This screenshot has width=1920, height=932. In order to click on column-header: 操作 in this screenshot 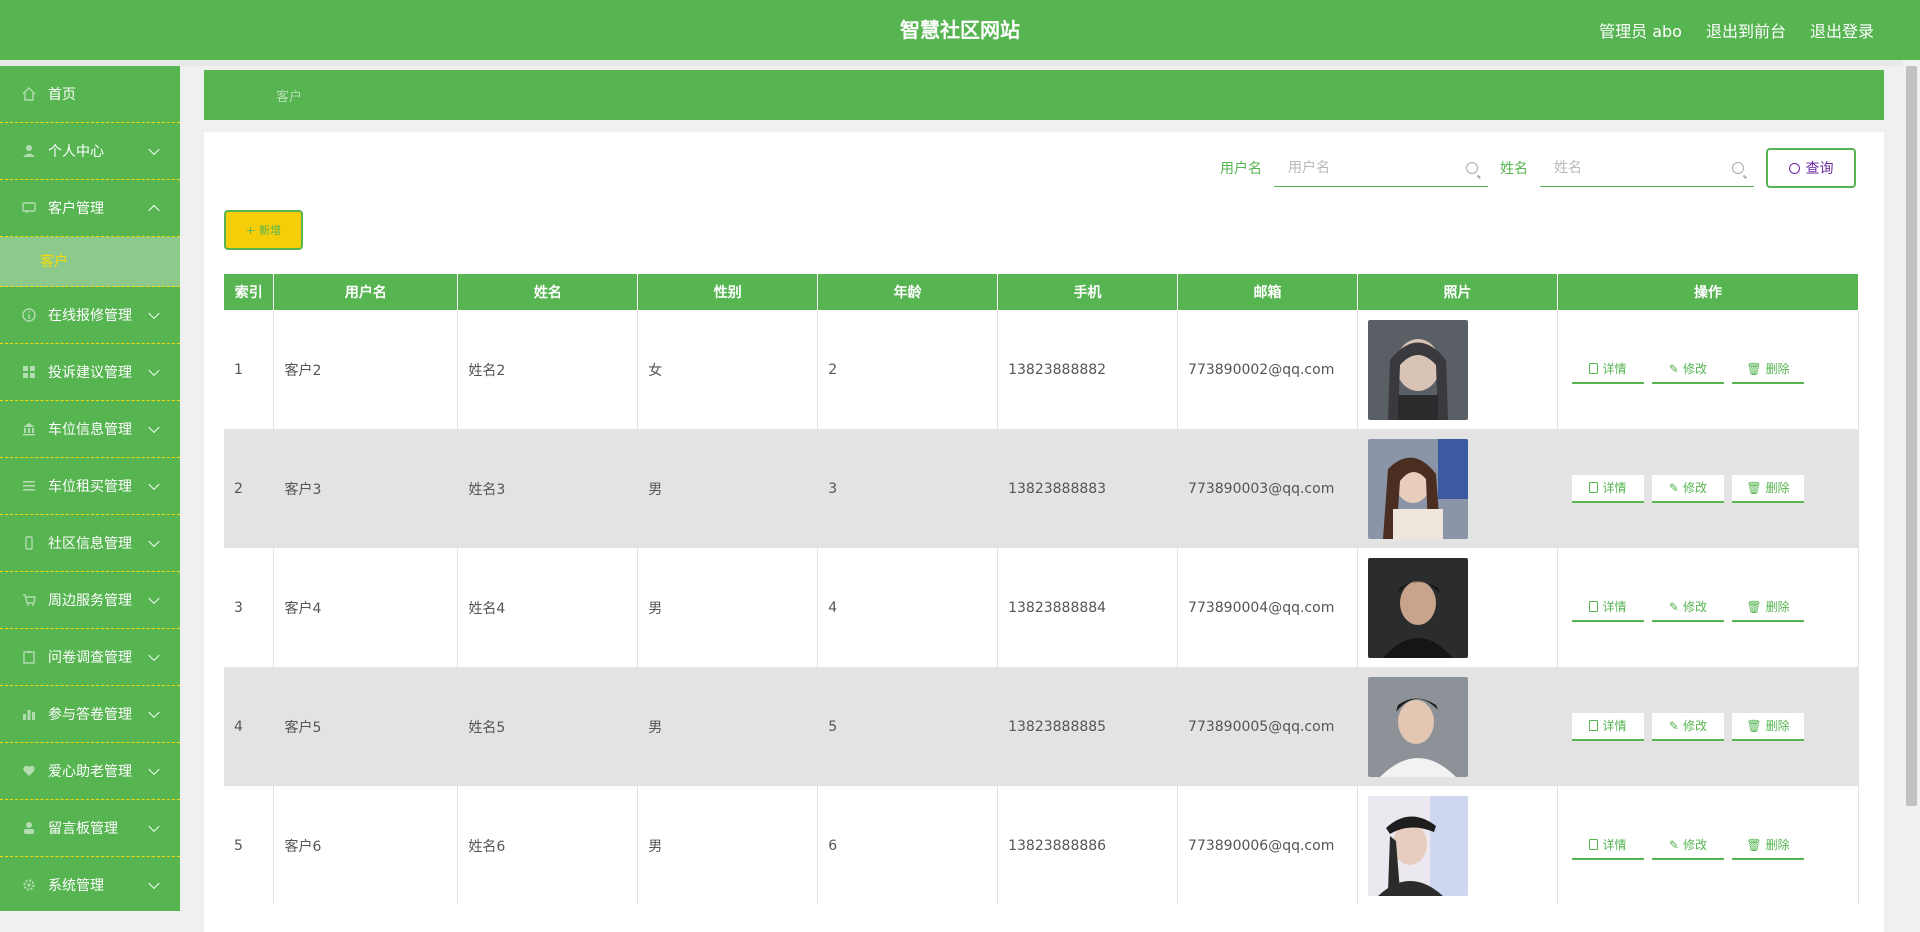, I will do `click(1708, 292)`.